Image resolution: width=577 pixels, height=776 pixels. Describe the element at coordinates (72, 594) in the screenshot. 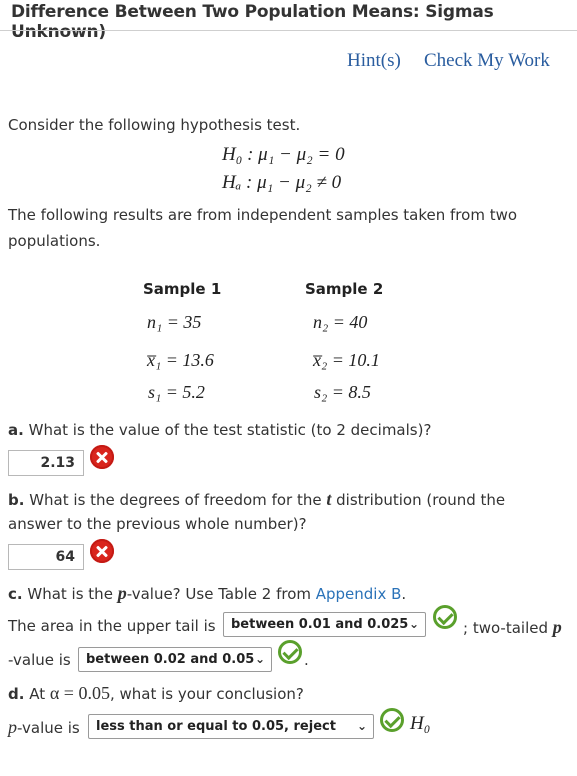

I see `question-c-text-1: What is the` at that location.